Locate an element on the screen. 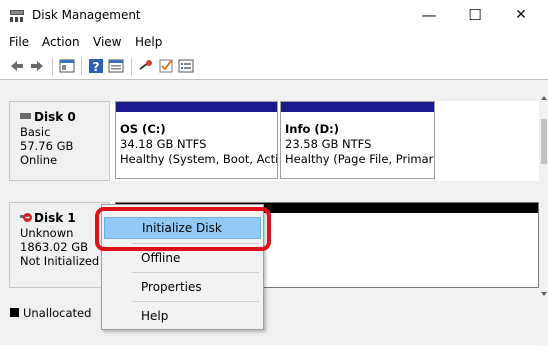 The image size is (548, 346). partition-name: Info (D:) is located at coordinates (312, 129).